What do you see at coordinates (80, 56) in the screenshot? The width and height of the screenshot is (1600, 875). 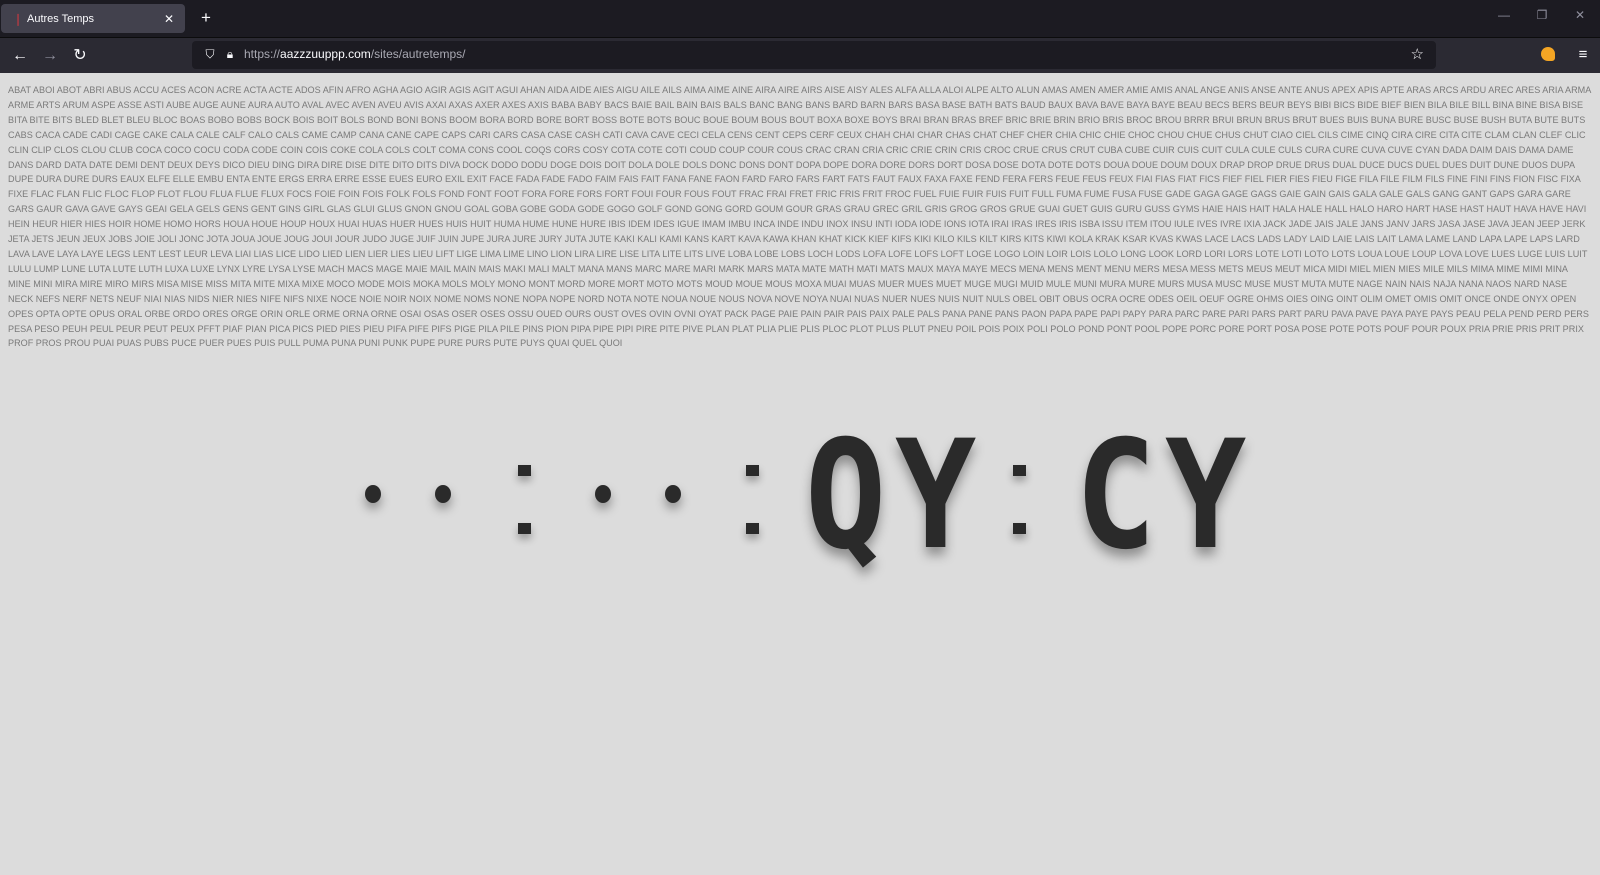 I see `reload-icon: ↻` at bounding box center [80, 56].